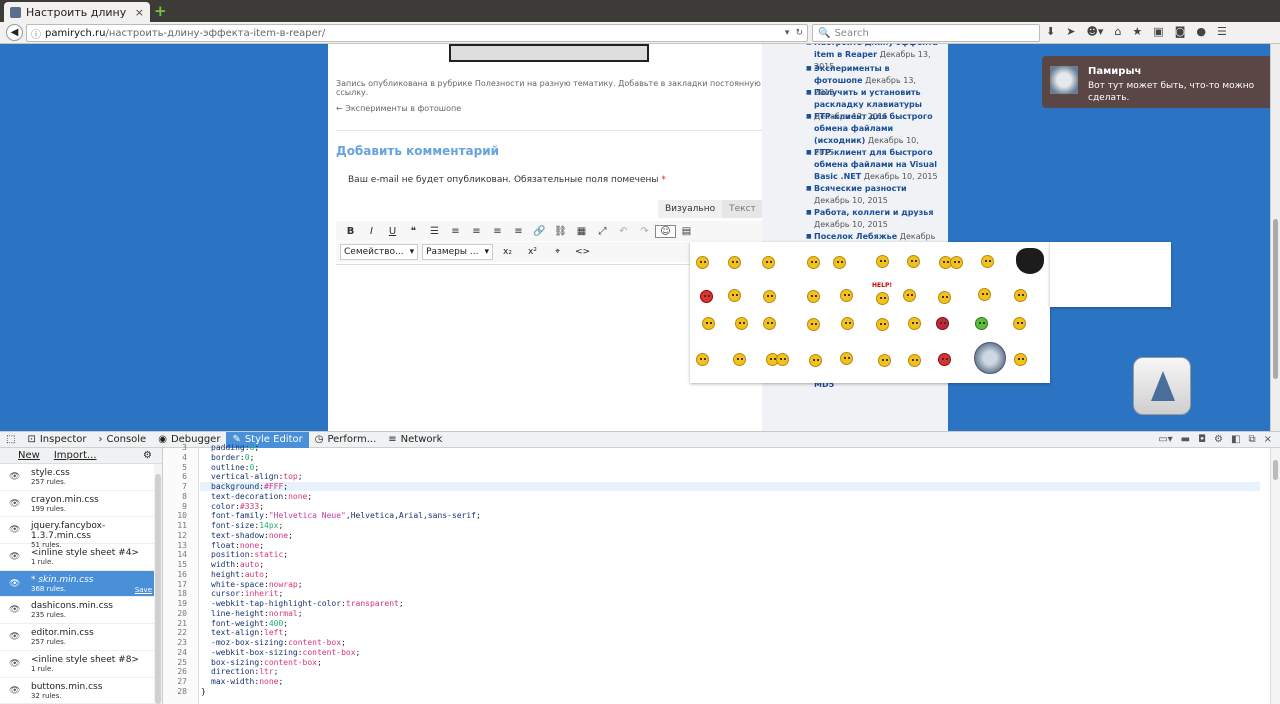 The height and width of the screenshot is (704, 1280). I want to click on find-button: ⌖, so click(557, 252).